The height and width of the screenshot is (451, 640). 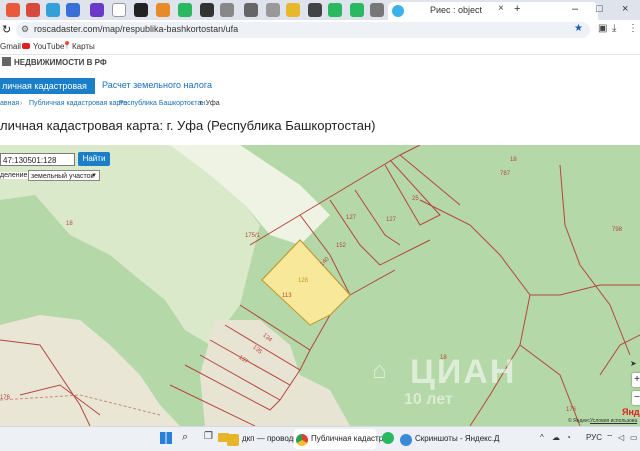 What do you see at coordinates (625, 9) in the screenshot?
I see `close-window-button: ×` at bounding box center [625, 9].